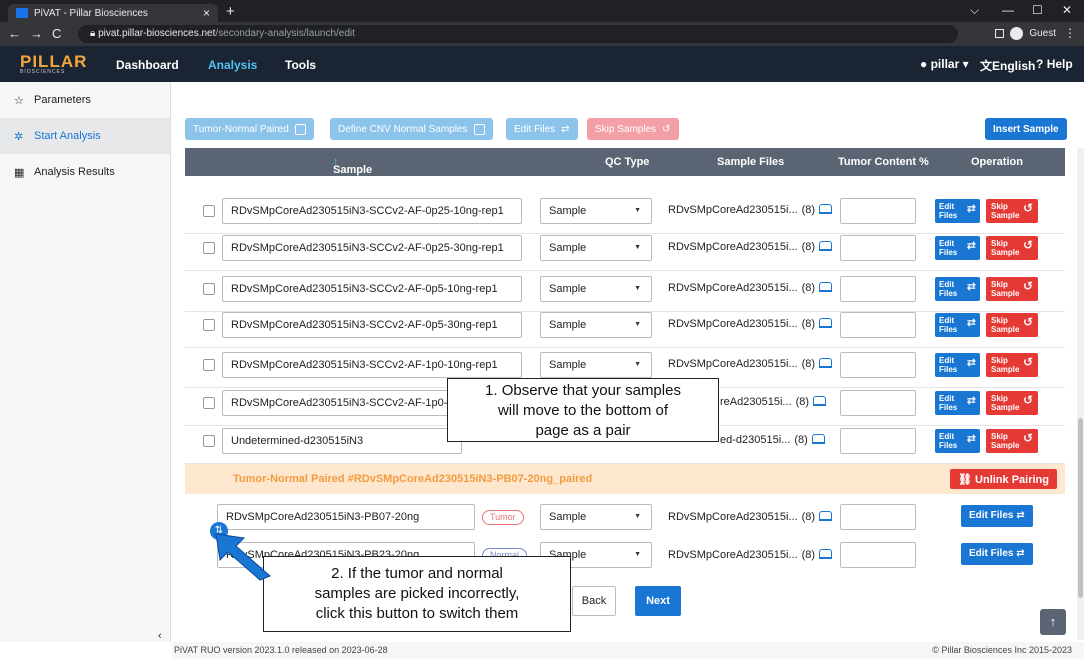  I want to click on nav-tools: Tools, so click(300, 65).